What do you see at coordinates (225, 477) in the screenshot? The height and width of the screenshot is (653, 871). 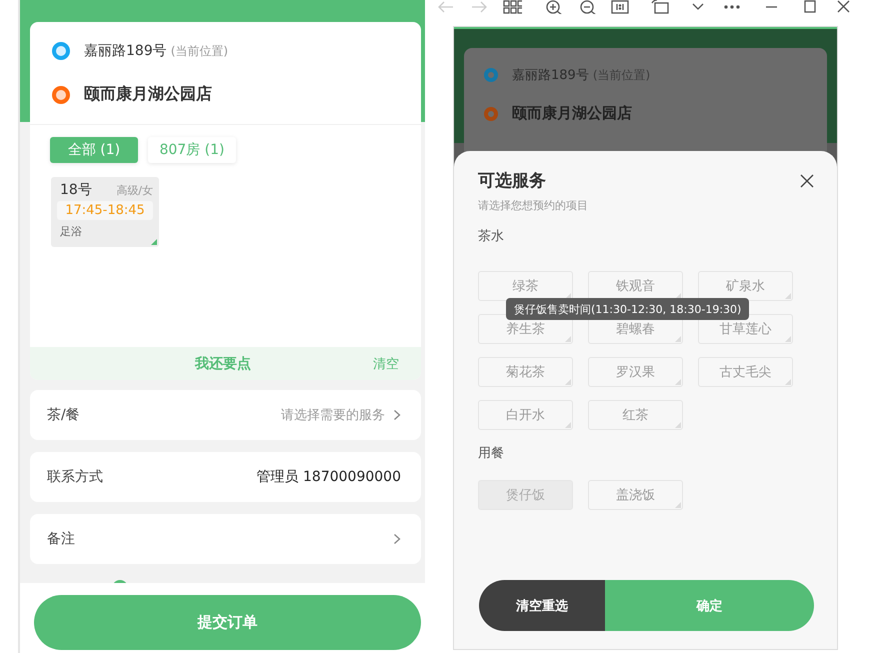 I see `form-row: 联系方式 管理员 18700090000` at bounding box center [225, 477].